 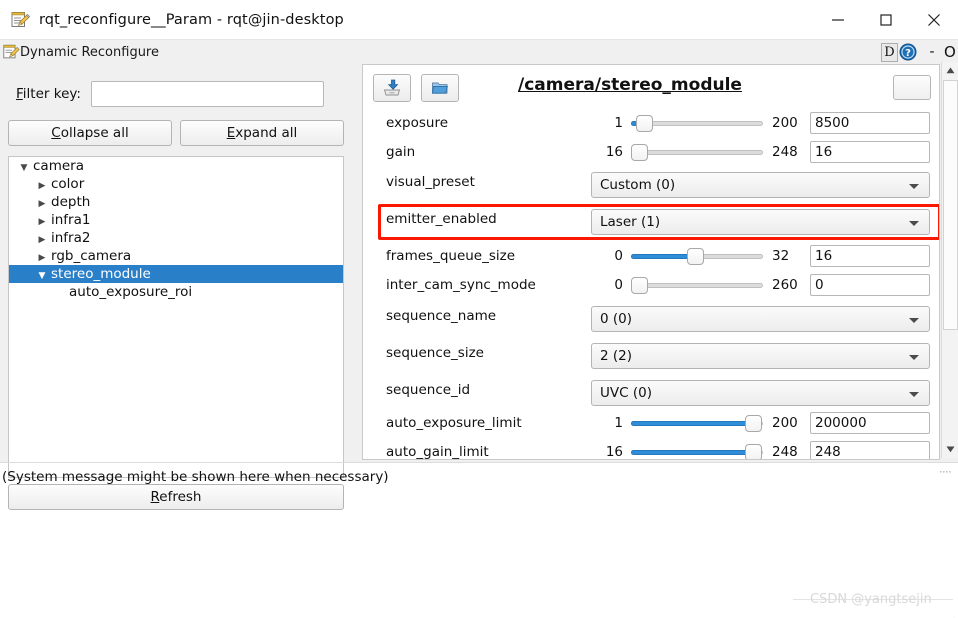 What do you see at coordinates (889, 52) in the screenshot?
I see `dock-toggle-button: D` at bounding box center [889, 52].